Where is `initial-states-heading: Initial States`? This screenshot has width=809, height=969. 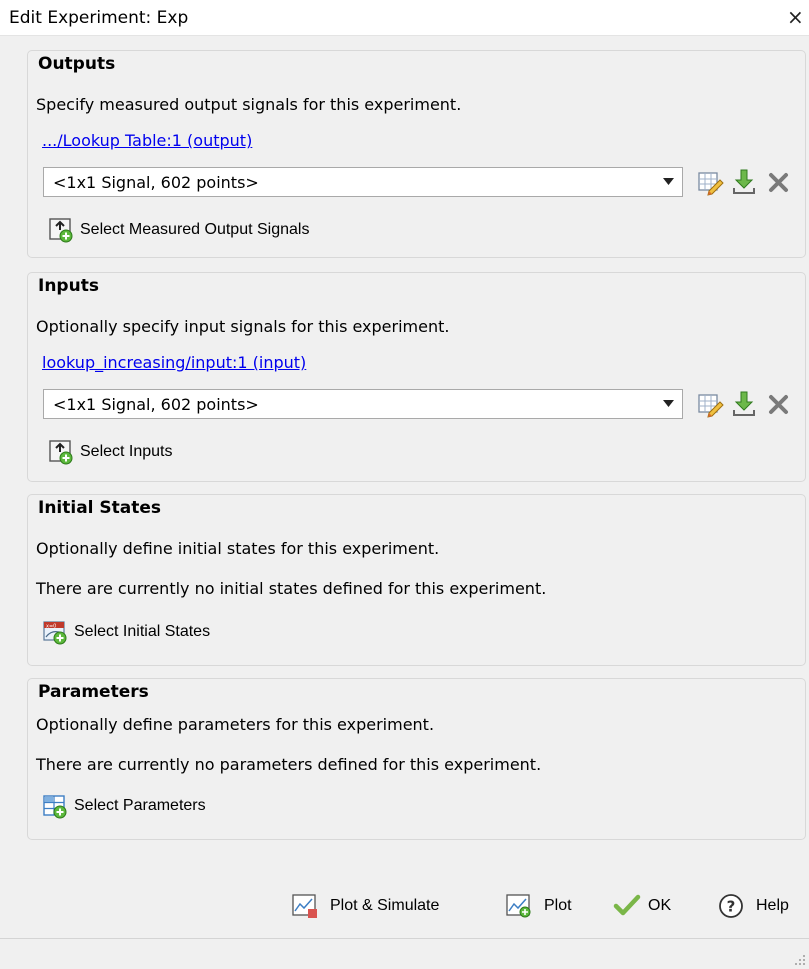
initial-states-heading: Initial States is located at coordinates (100, 508).